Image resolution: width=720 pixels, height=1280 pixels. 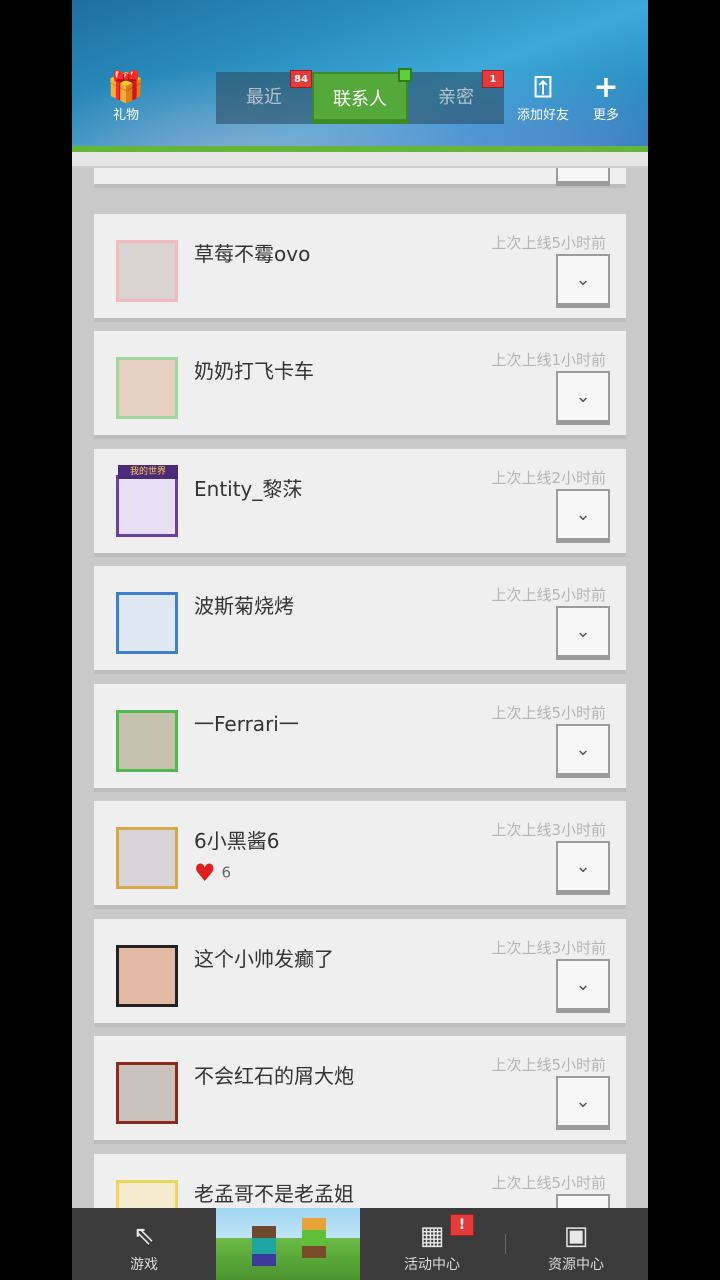 I want to click on contact-card: 不会红石的屑大炮 上次上线5小时前 ⌄, so click(x=360, y=1090).